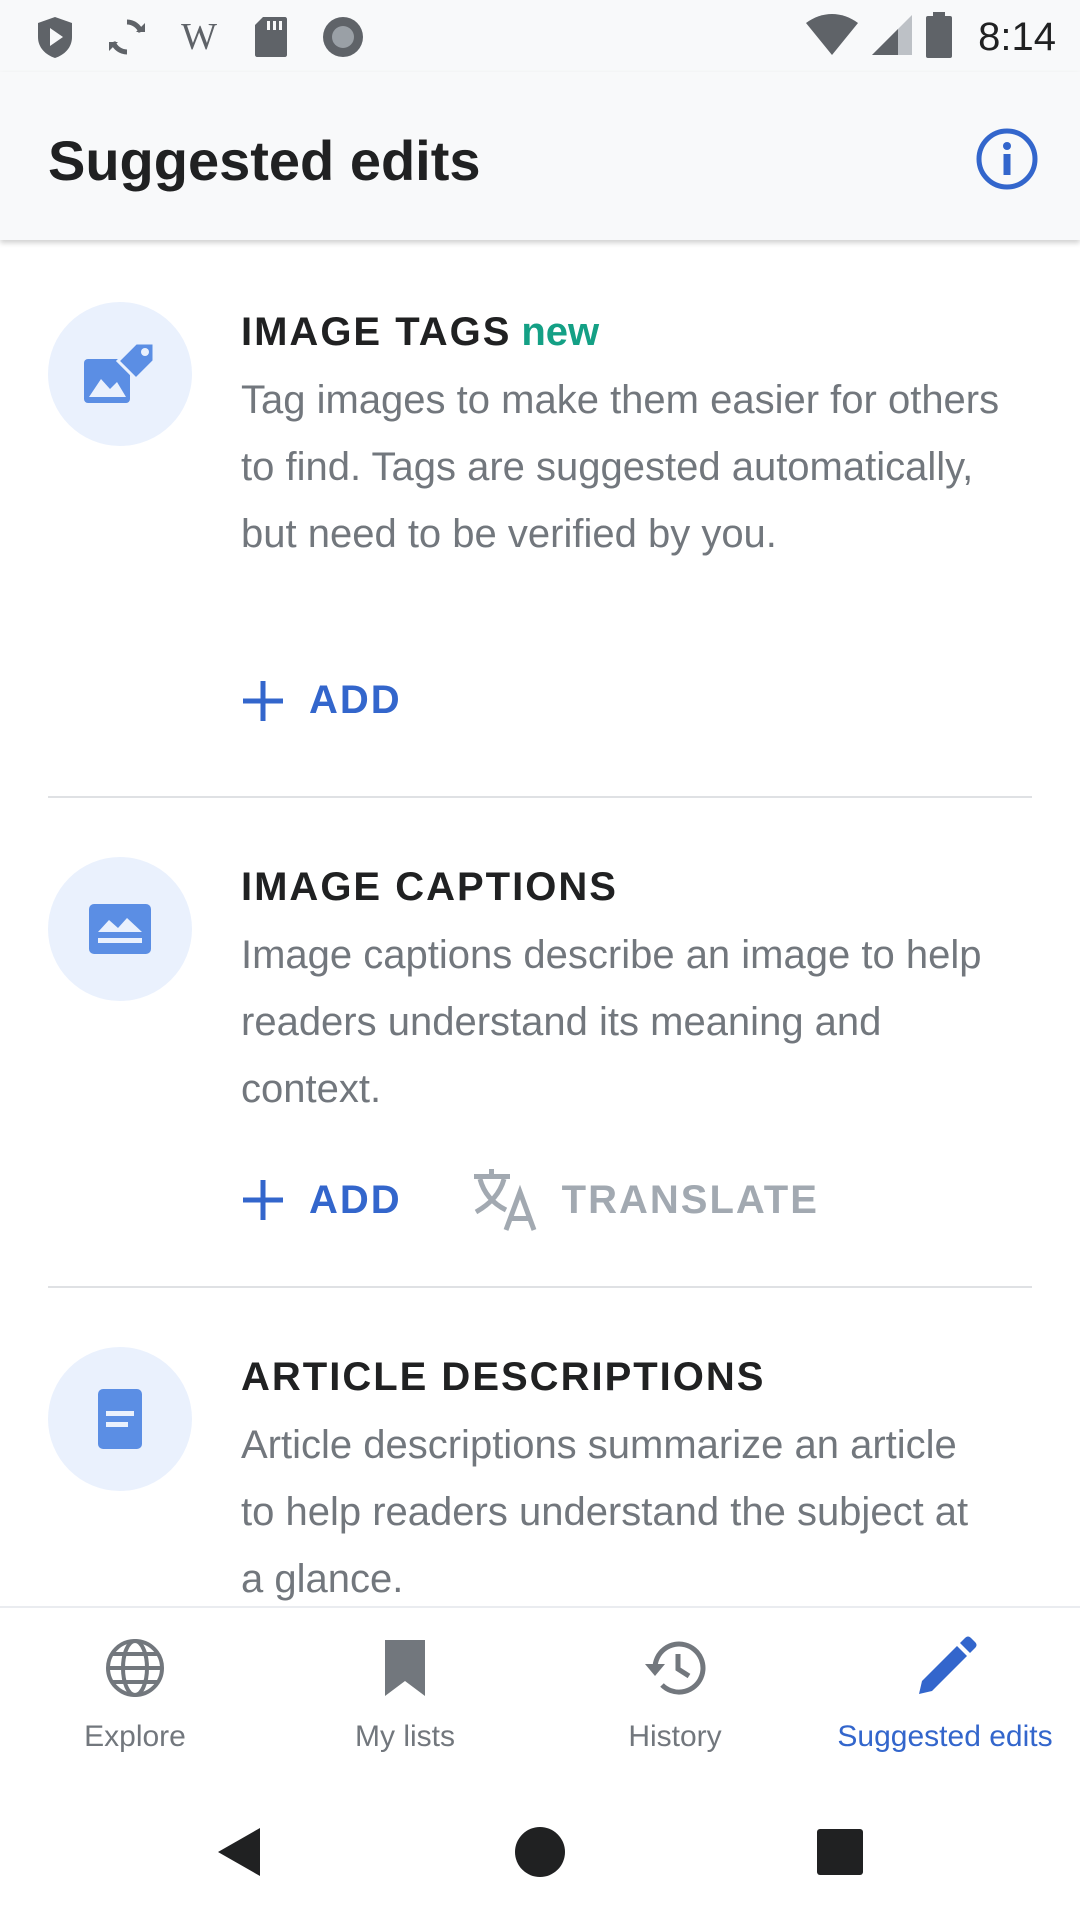 This screenshot has height=1920, width=1080. Describe the element at coordinates (1017, 36) in the screenshot. I see `status-clock: 8:14` at that location.